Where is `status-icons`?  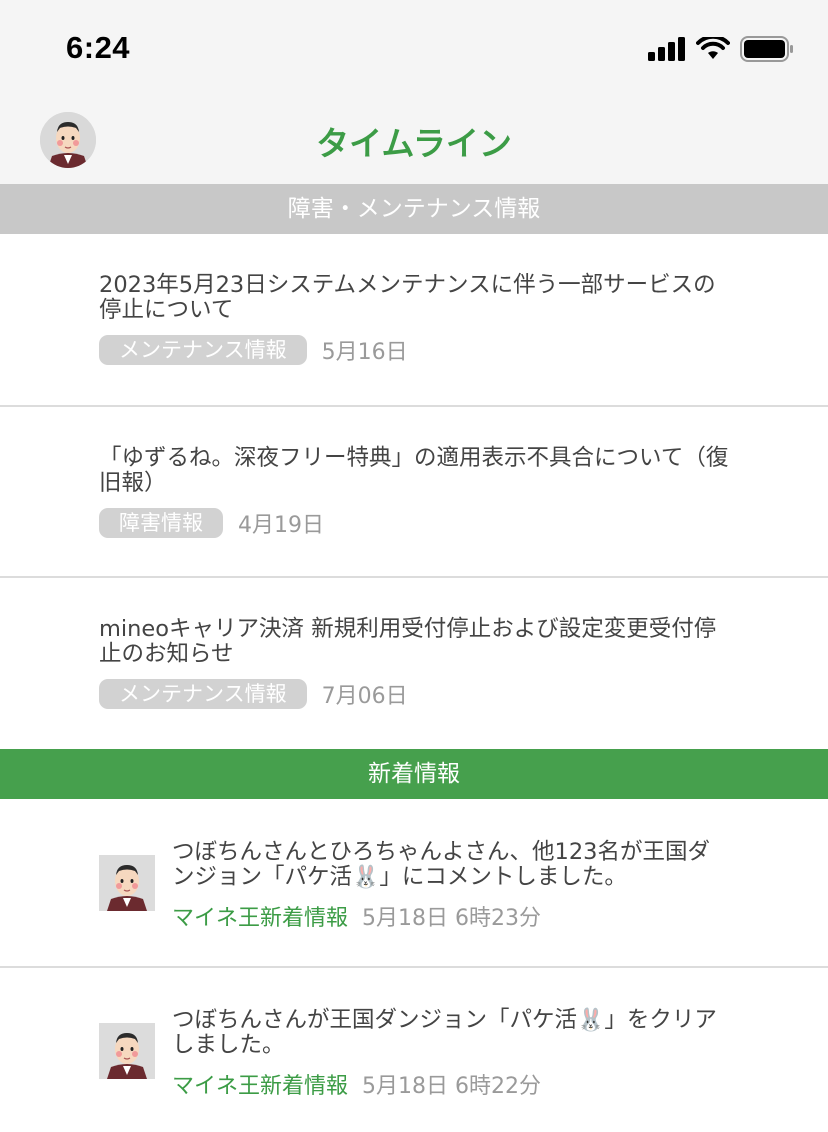 status-icons is located at coordinates (721, 49).